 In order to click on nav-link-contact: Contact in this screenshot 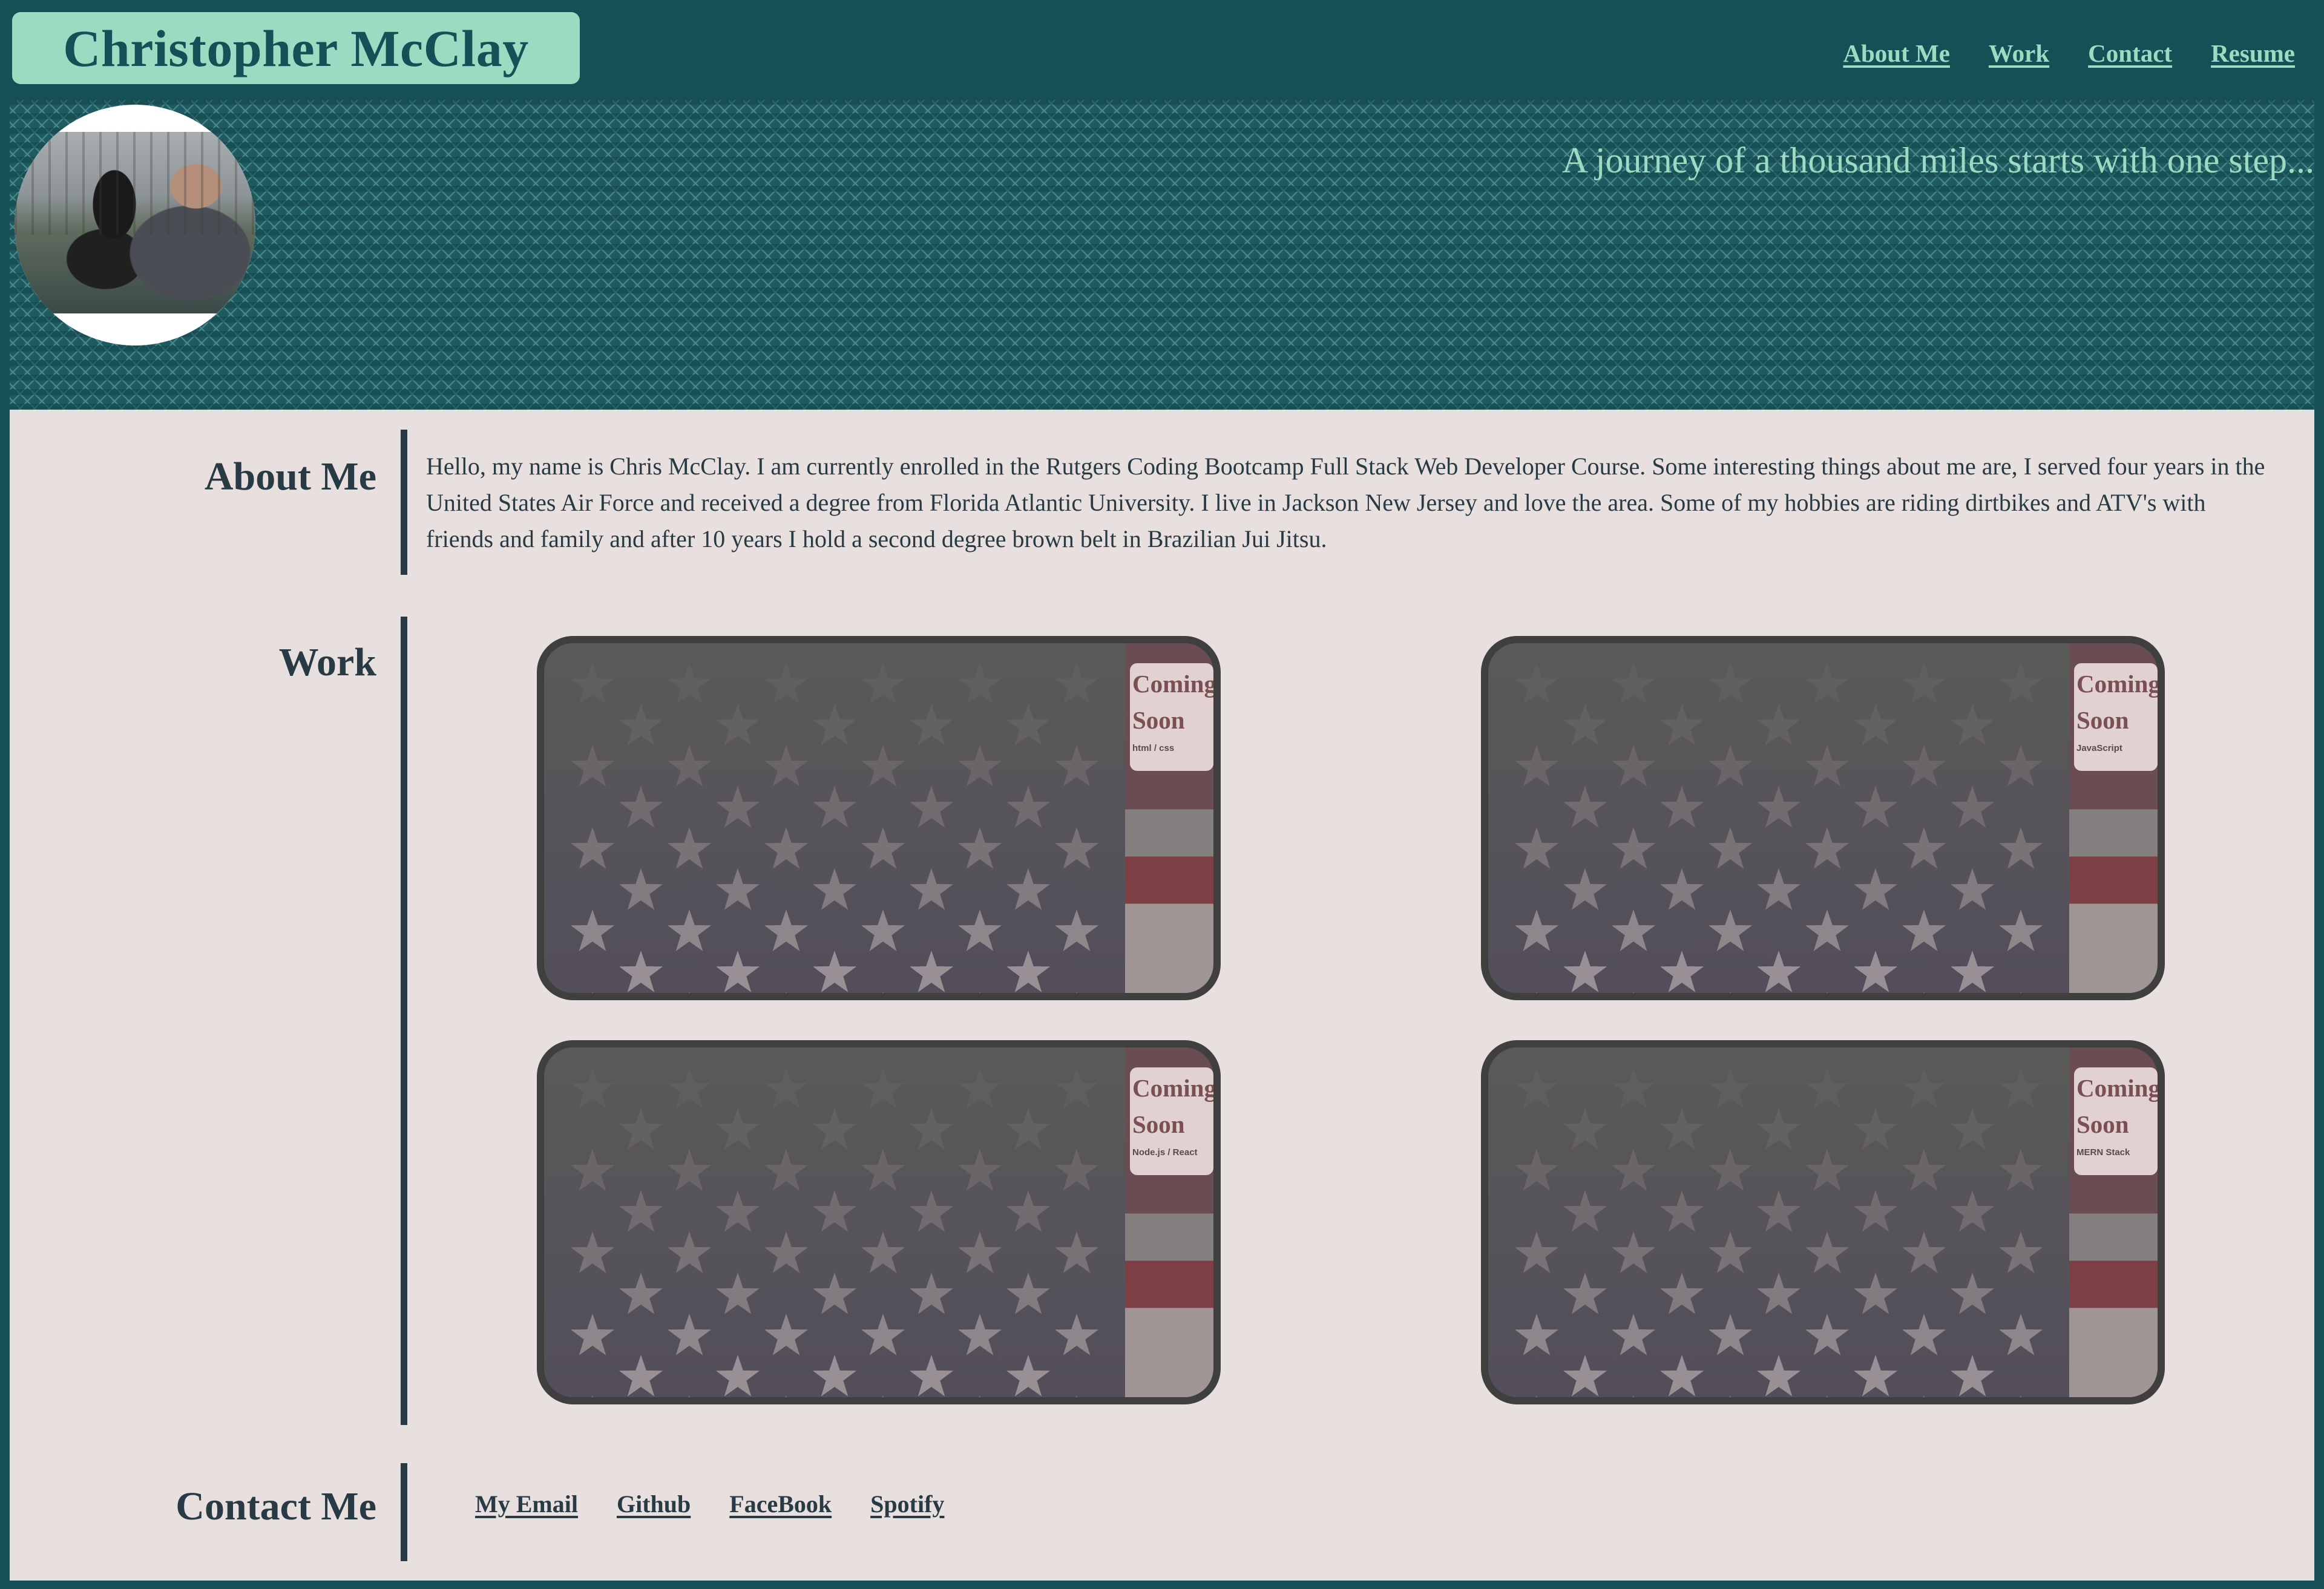, I will do `click(2130, 54)`.